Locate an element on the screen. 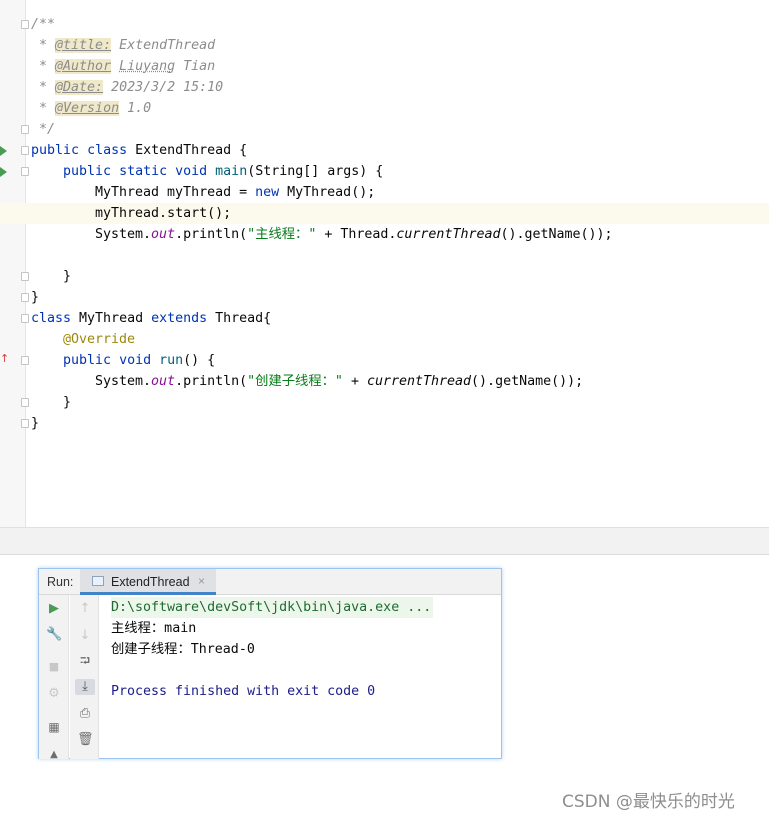 The width and height of the screenshot is (769, 817). code-line: class MyThread extends Thread{ is located at coordinates (400, 318).